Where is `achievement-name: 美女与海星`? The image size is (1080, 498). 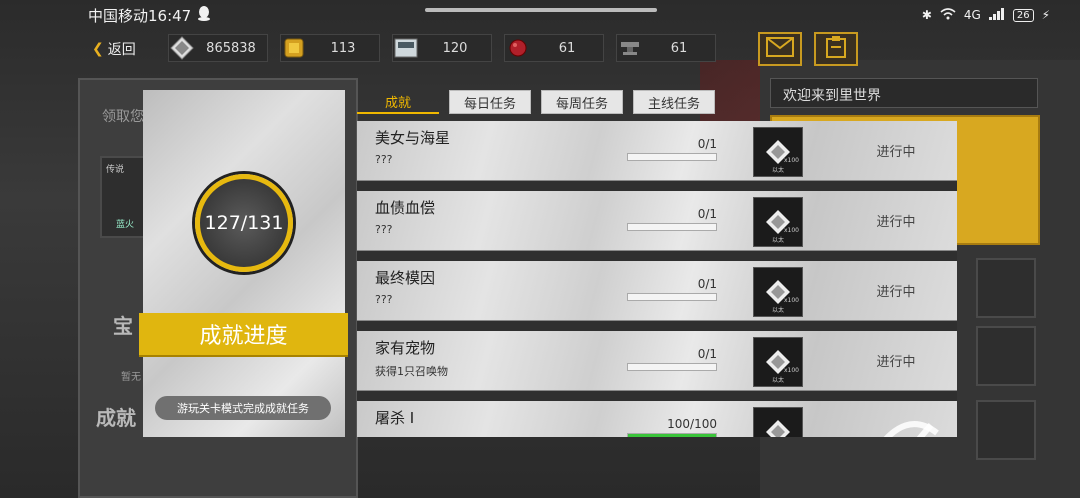 achievement-name: 美女与海星 is located at coordinates (413, 138).